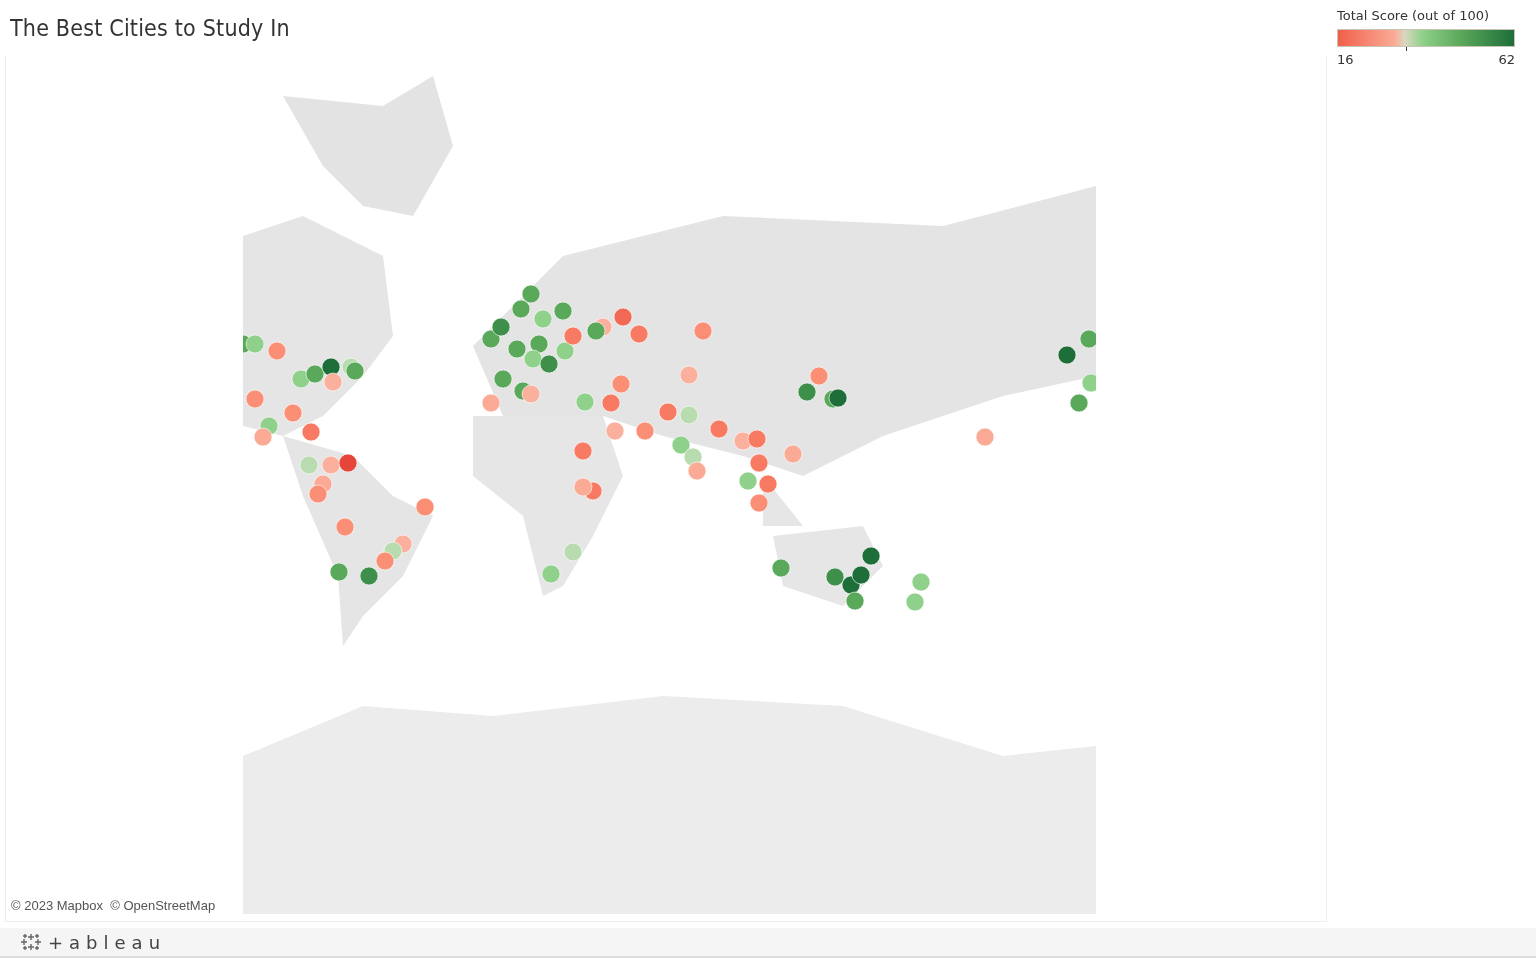  Describe the element at coordinates (31, 942) in the screenshot. I see `logo-icon` at that location.